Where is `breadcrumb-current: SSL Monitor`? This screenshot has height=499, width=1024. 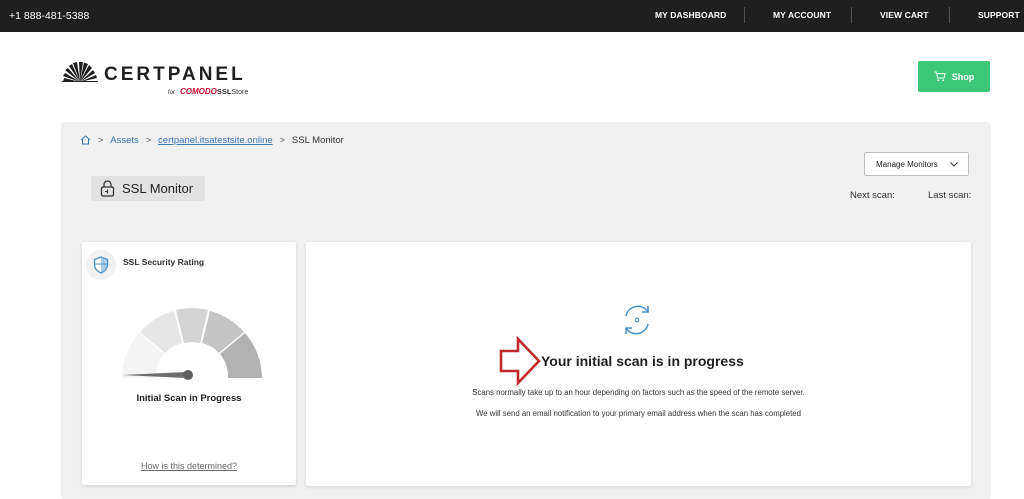 breadcrumb-current: SSL Monitor is located at coordinates (317, 140).